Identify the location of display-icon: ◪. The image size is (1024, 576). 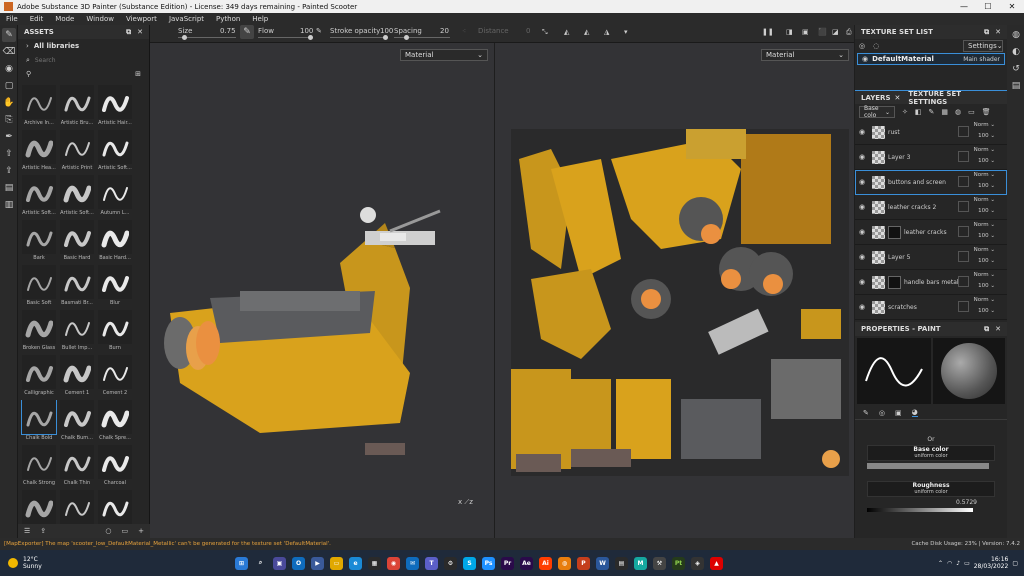
(835, 32).